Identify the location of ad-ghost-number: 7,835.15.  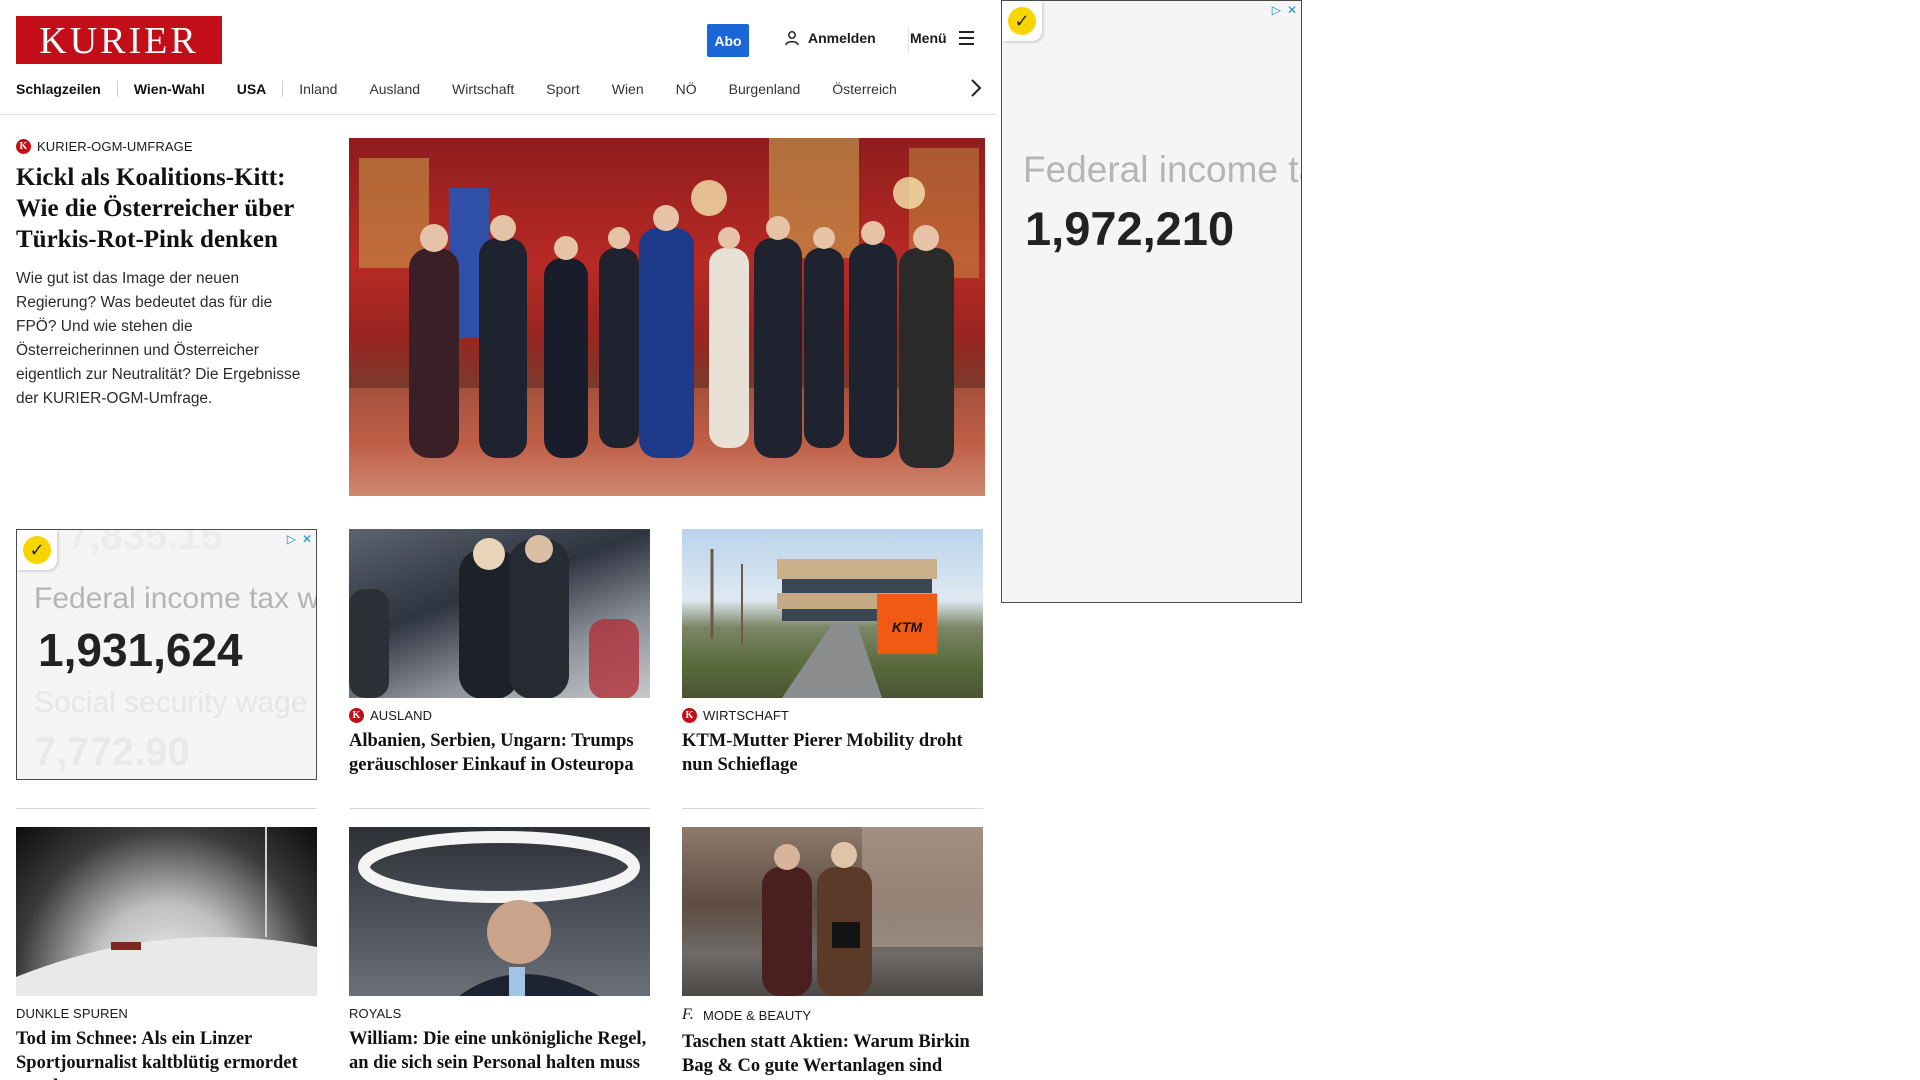
(145, 543).